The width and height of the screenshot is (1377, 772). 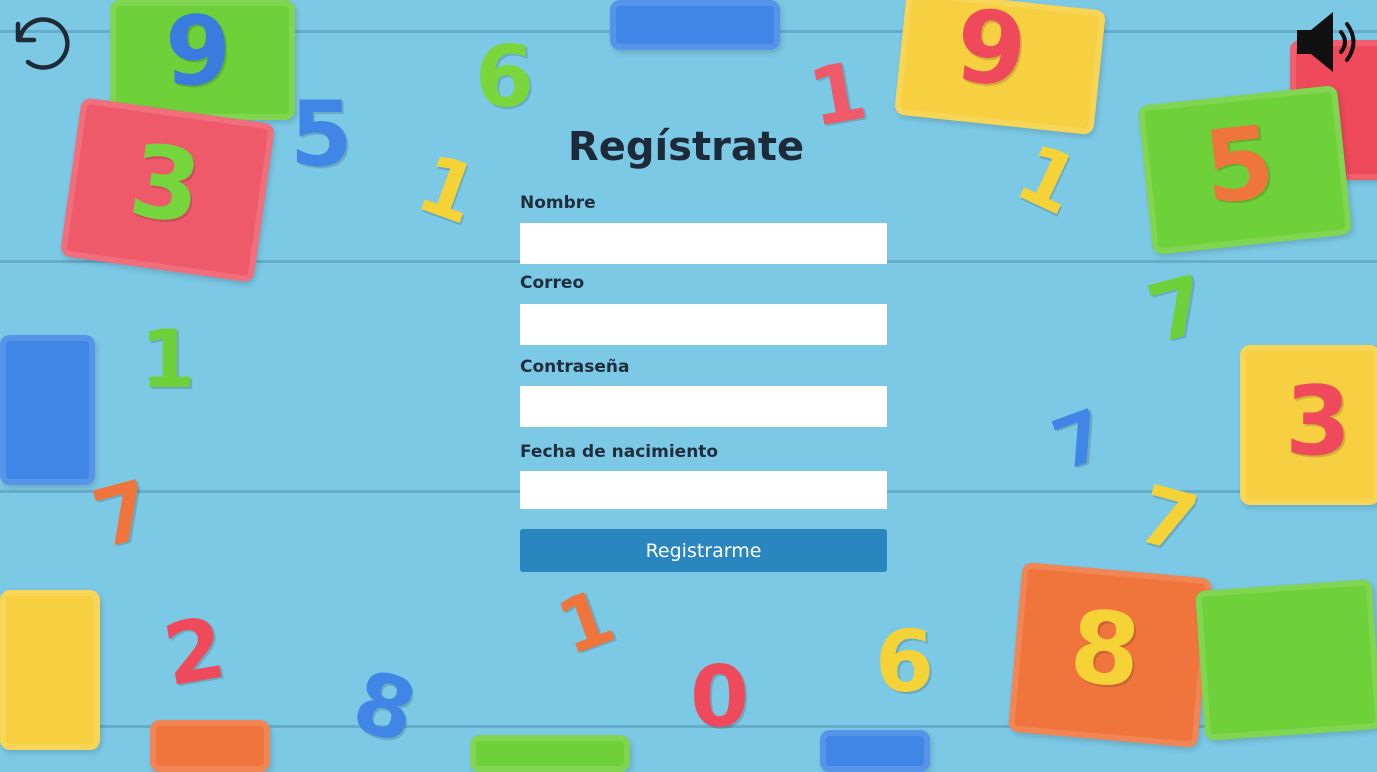 I want to click on sound-button, so click(x=1329, y=42).